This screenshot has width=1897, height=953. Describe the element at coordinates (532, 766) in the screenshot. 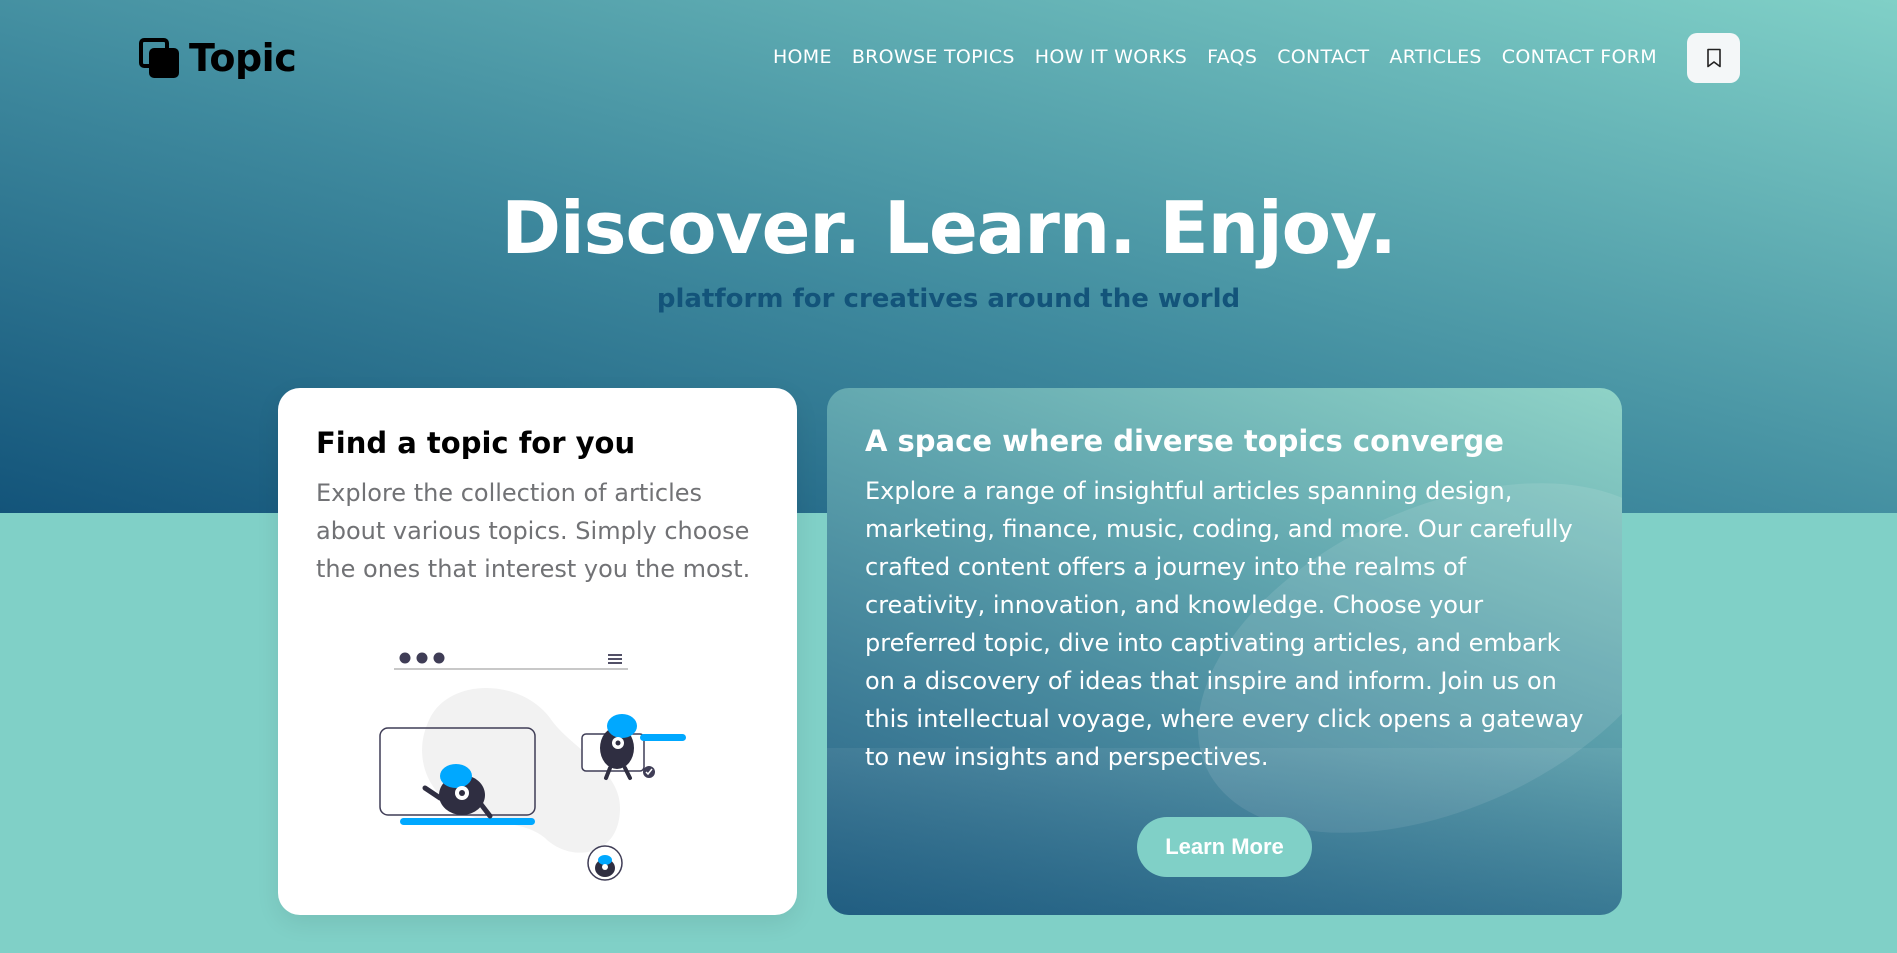

I see `topics-illustration` at that location.